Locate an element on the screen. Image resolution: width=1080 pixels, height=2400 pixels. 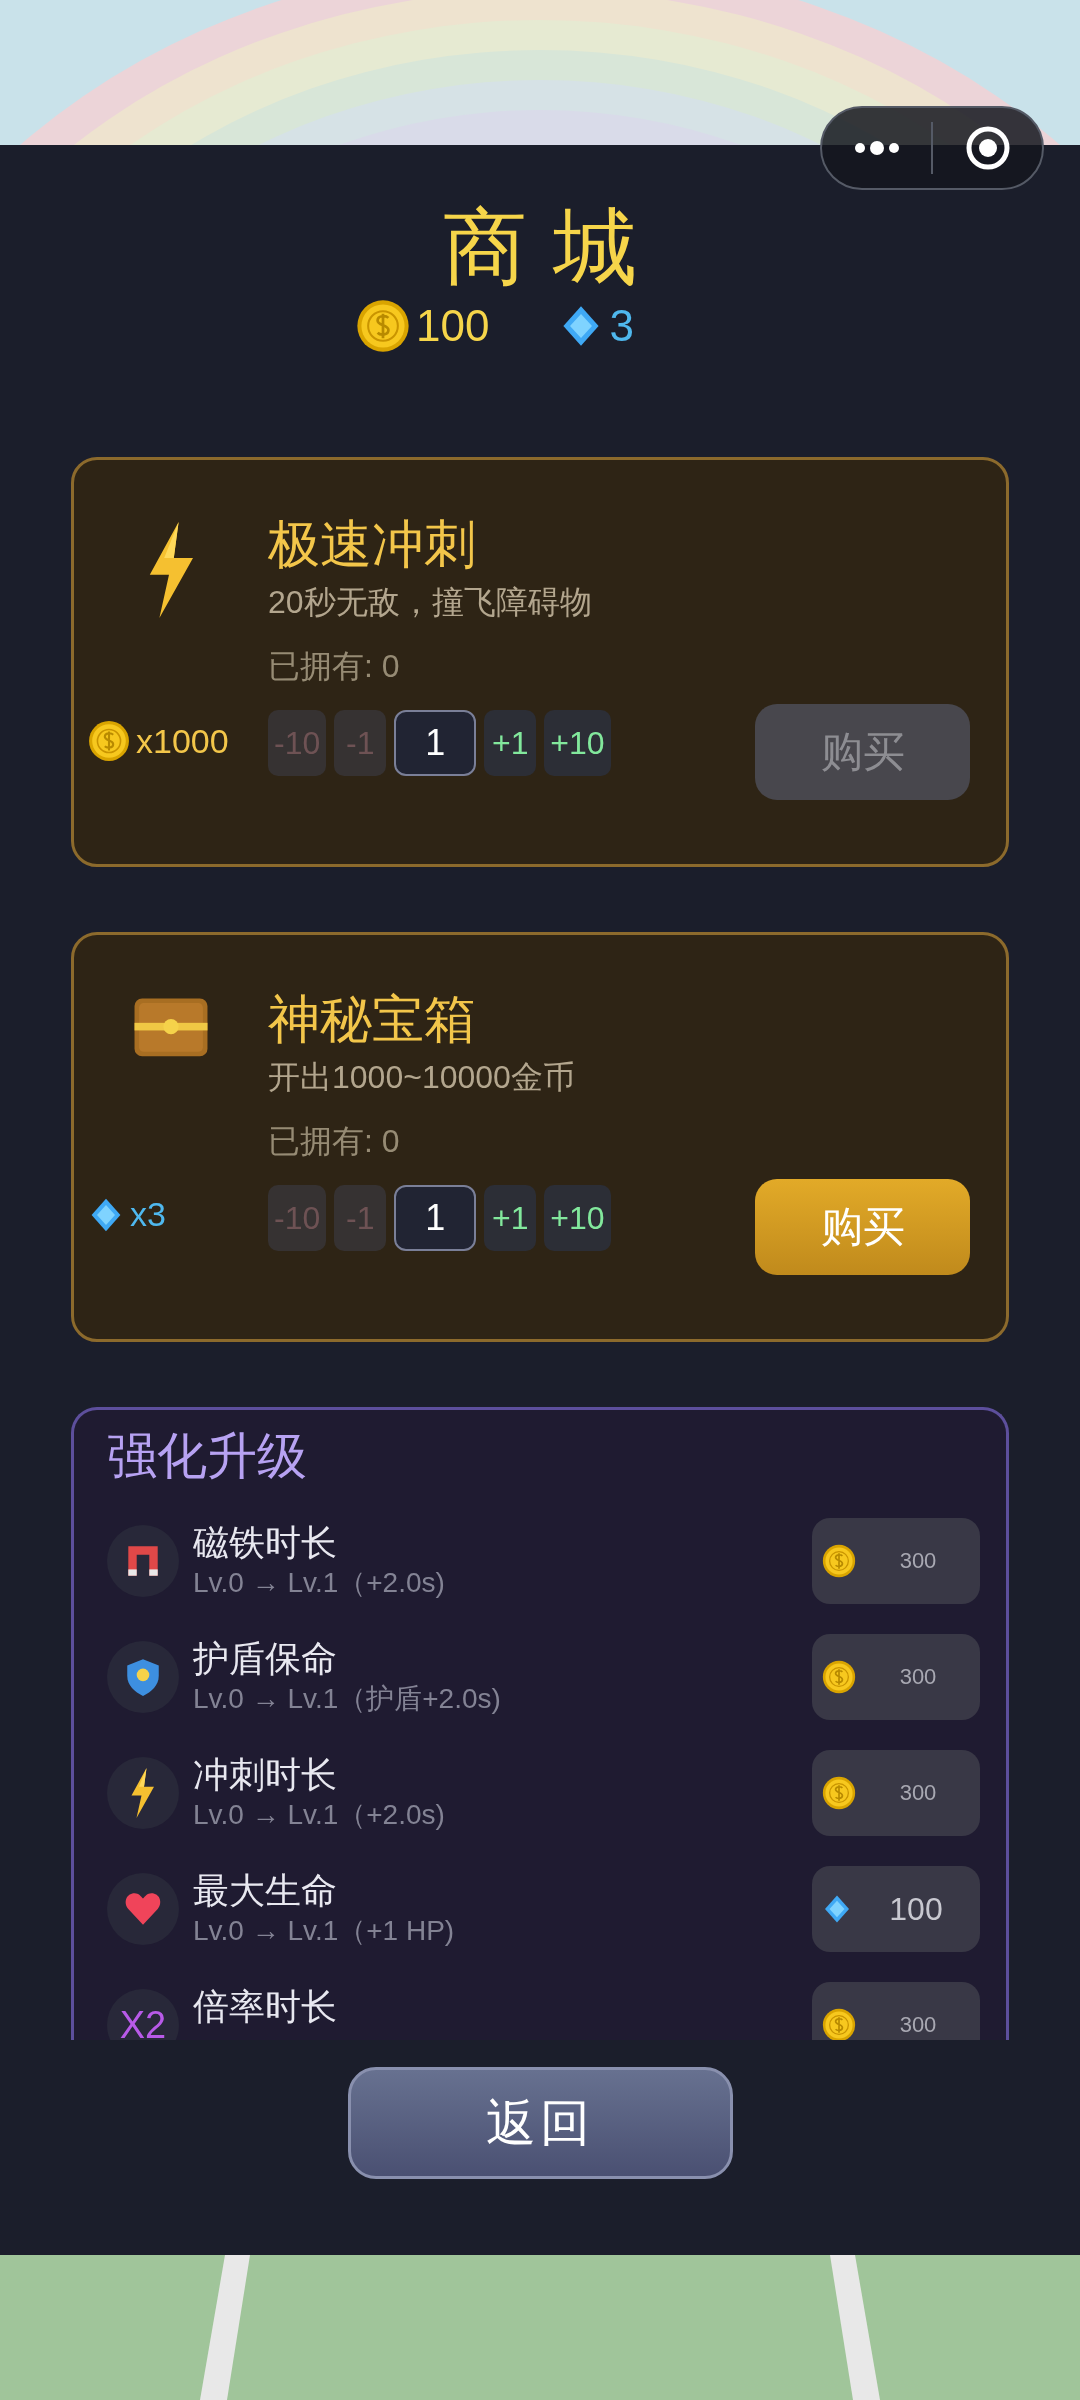
shop-title: 商城 is located at coordinates (553, 247).